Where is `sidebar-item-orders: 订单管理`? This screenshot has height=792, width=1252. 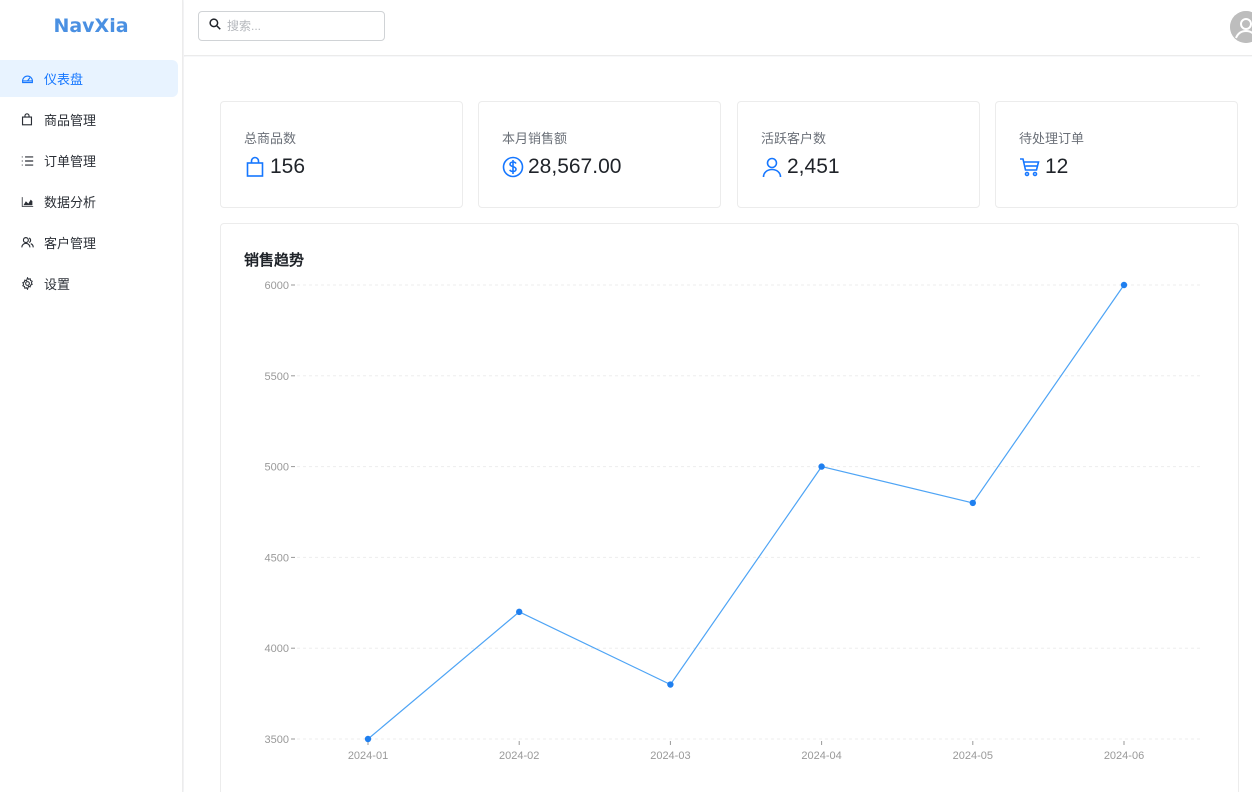 sidebar-item-orders: 订单管理 is located at coordinates (89, 160).